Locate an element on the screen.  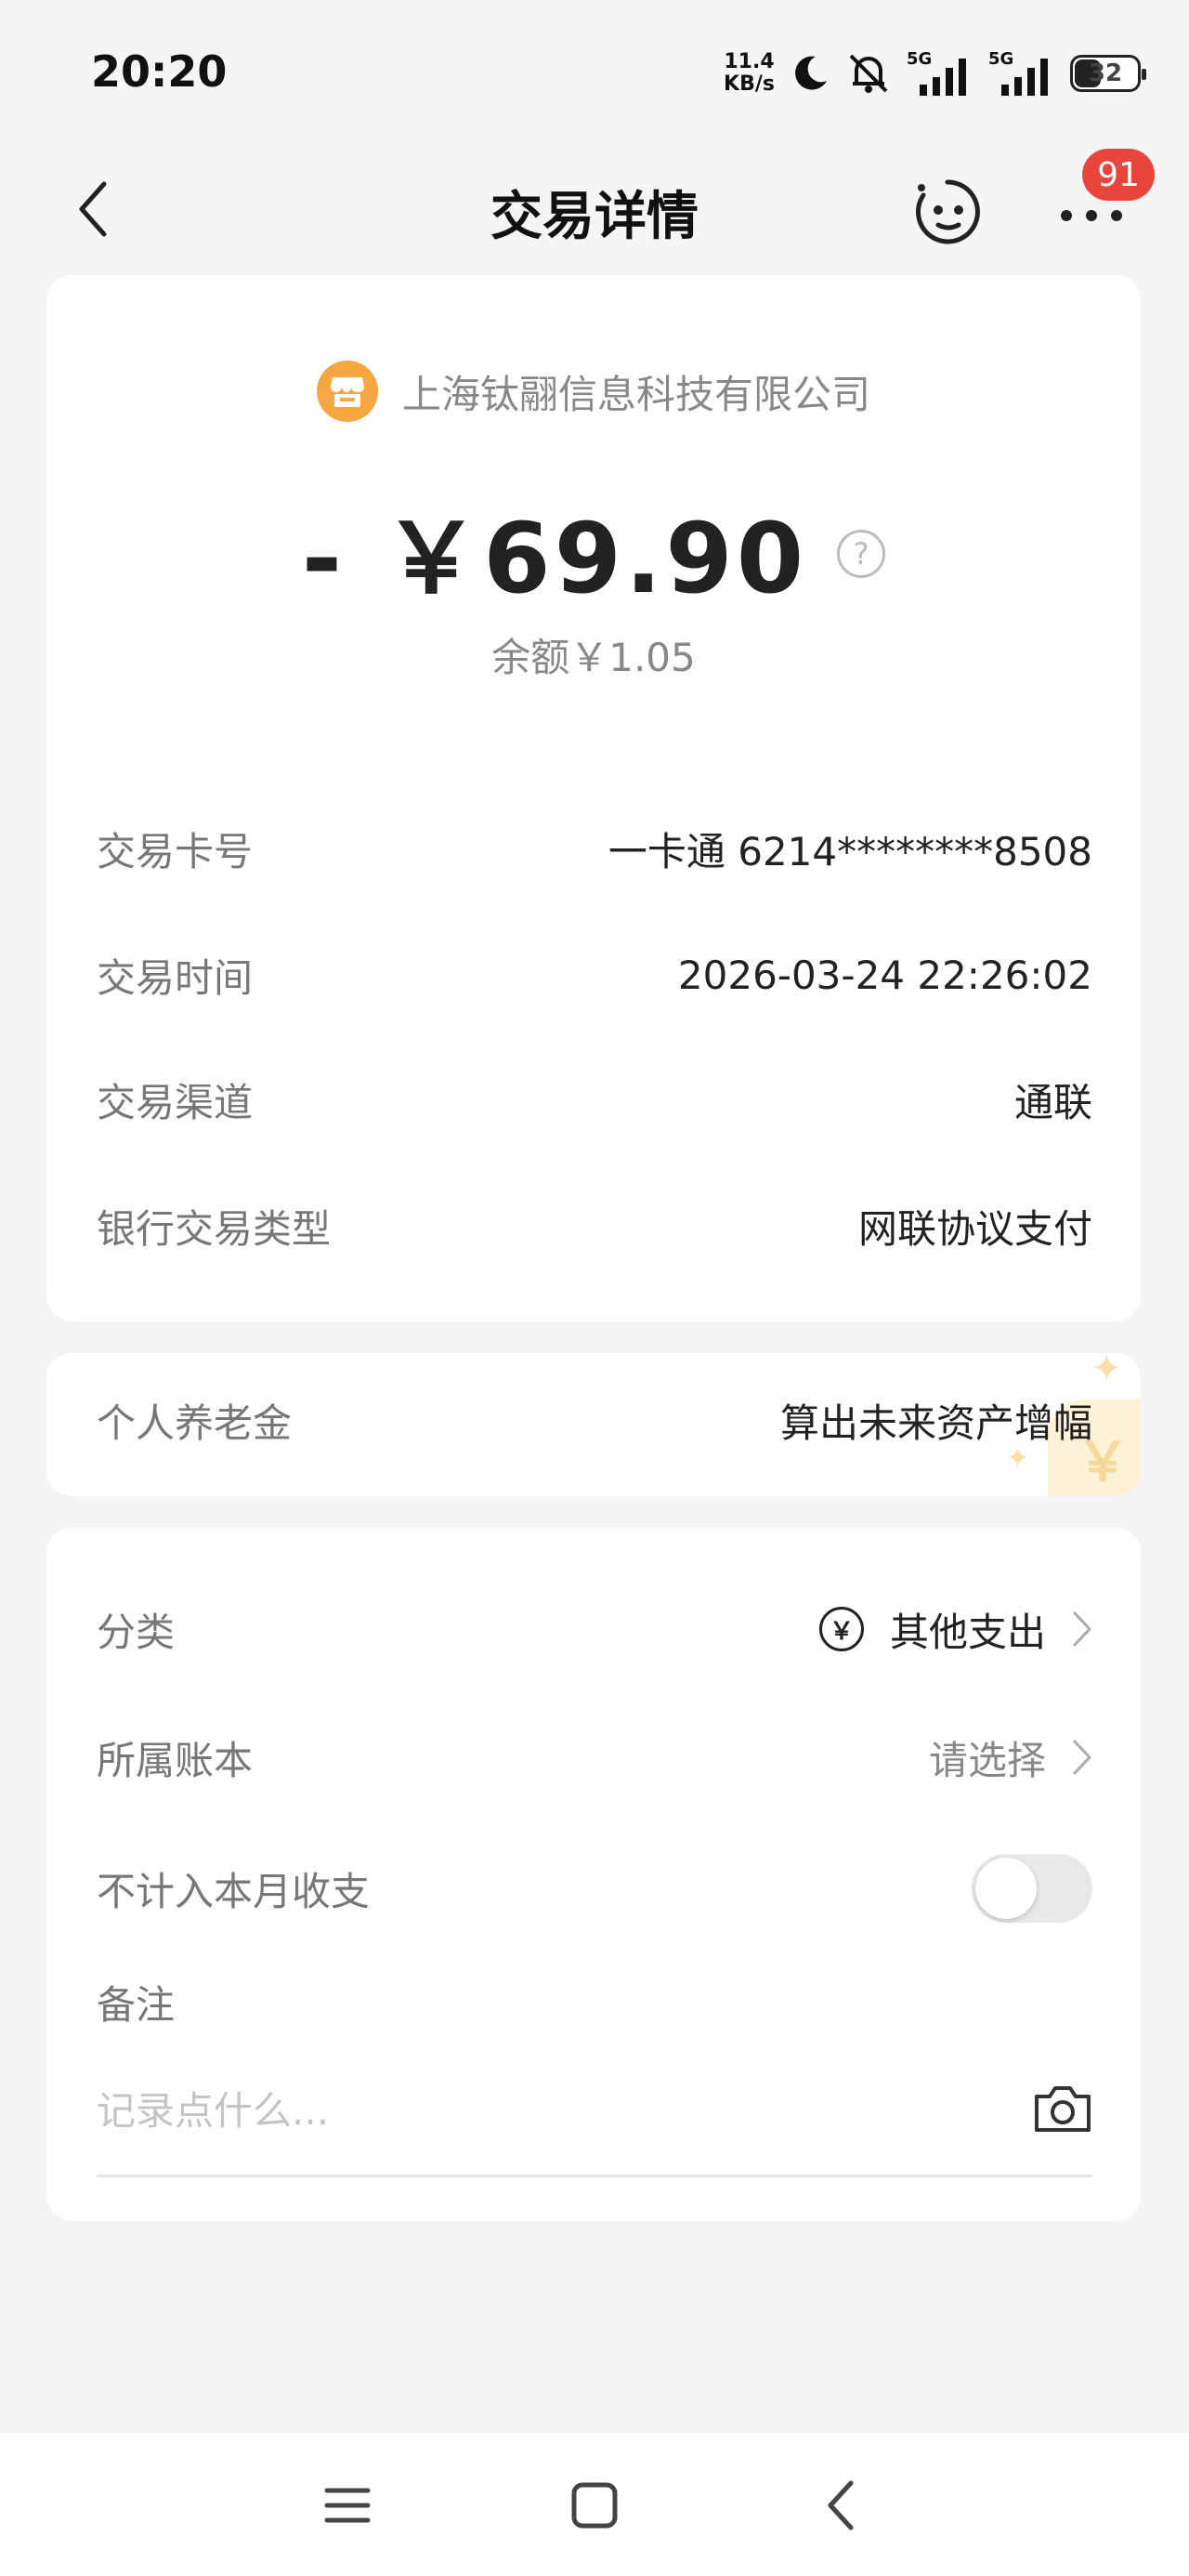
detail-value: 2026-03-24 22:26:02 is located at coordinates (885, 975).